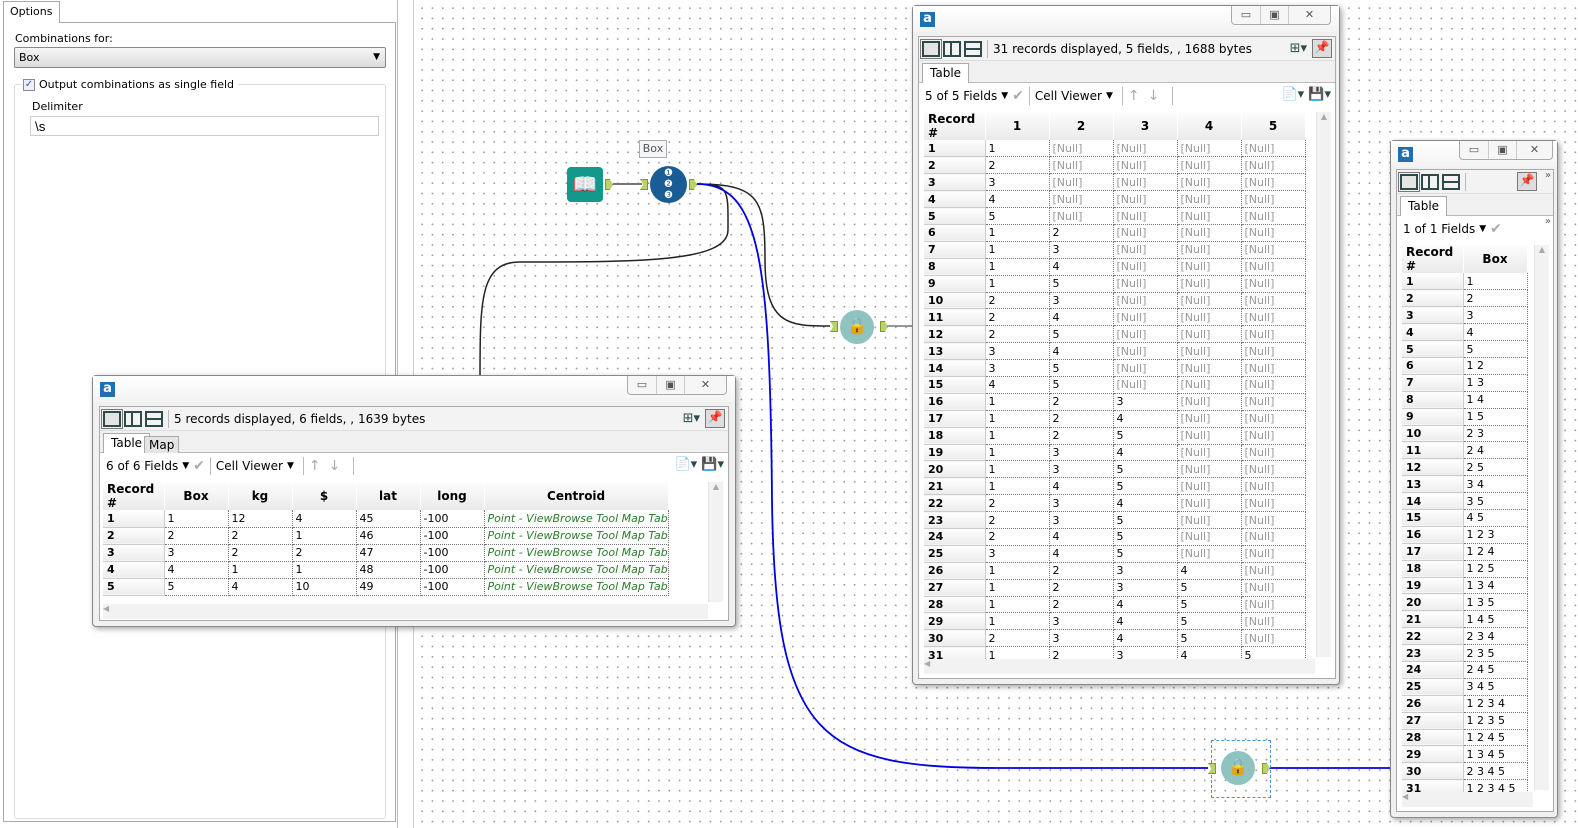 The image size is (1578, 828). Describe the element at coordinates (1548, 175) in the screenshot. I see `overflow-chevron-icon: »` at that location.